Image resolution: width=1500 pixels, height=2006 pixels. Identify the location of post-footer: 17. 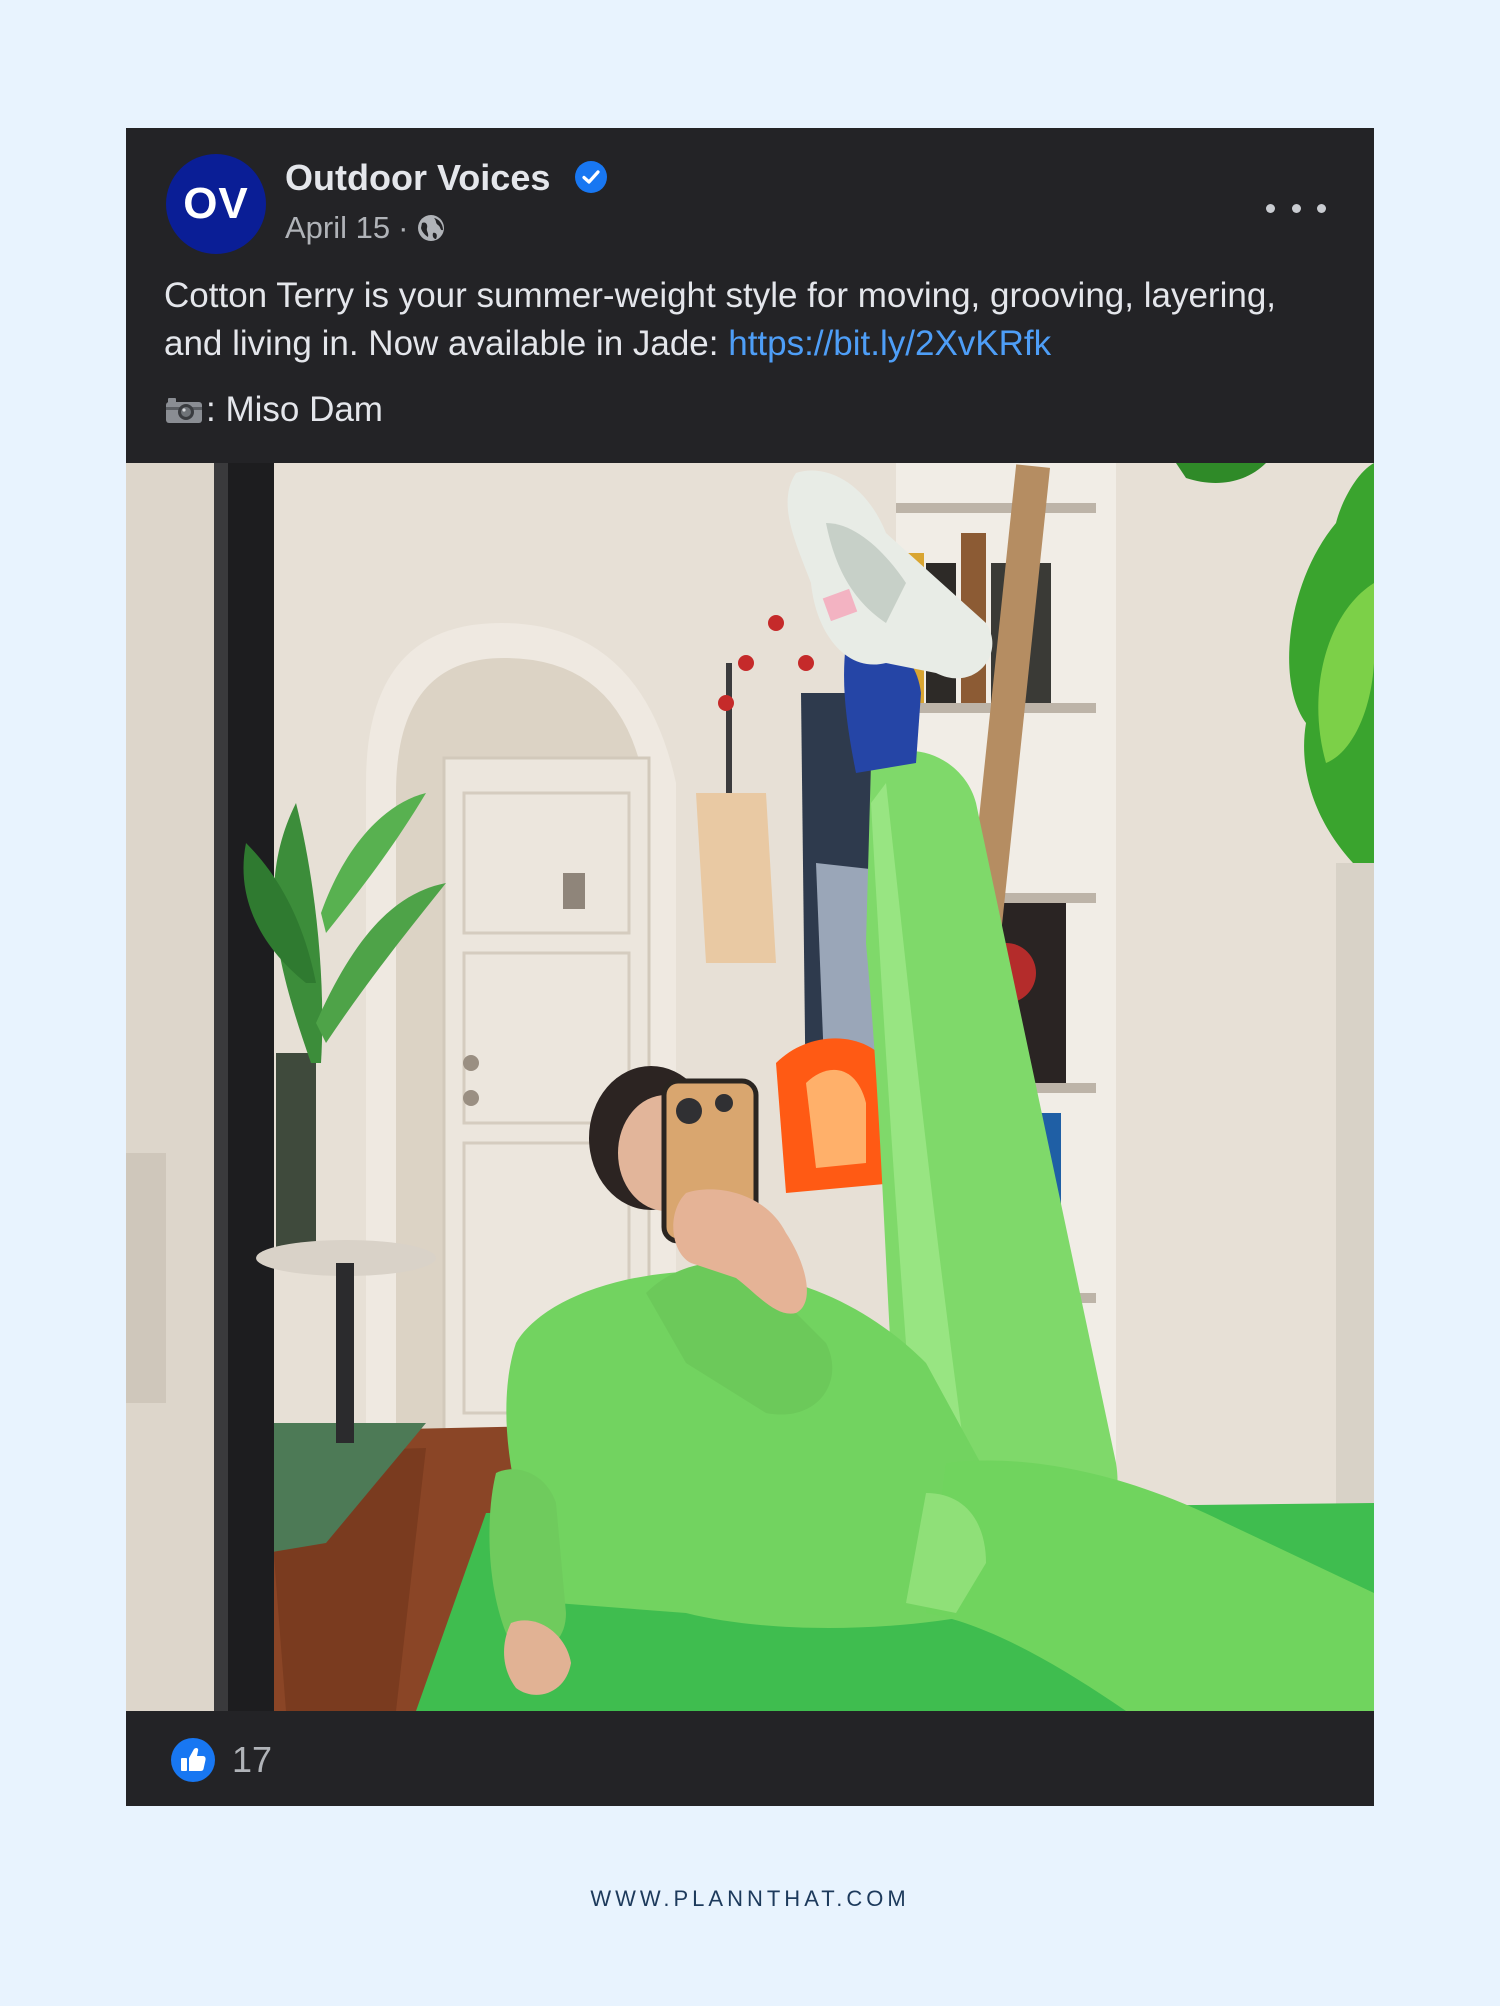
(750, 1758).